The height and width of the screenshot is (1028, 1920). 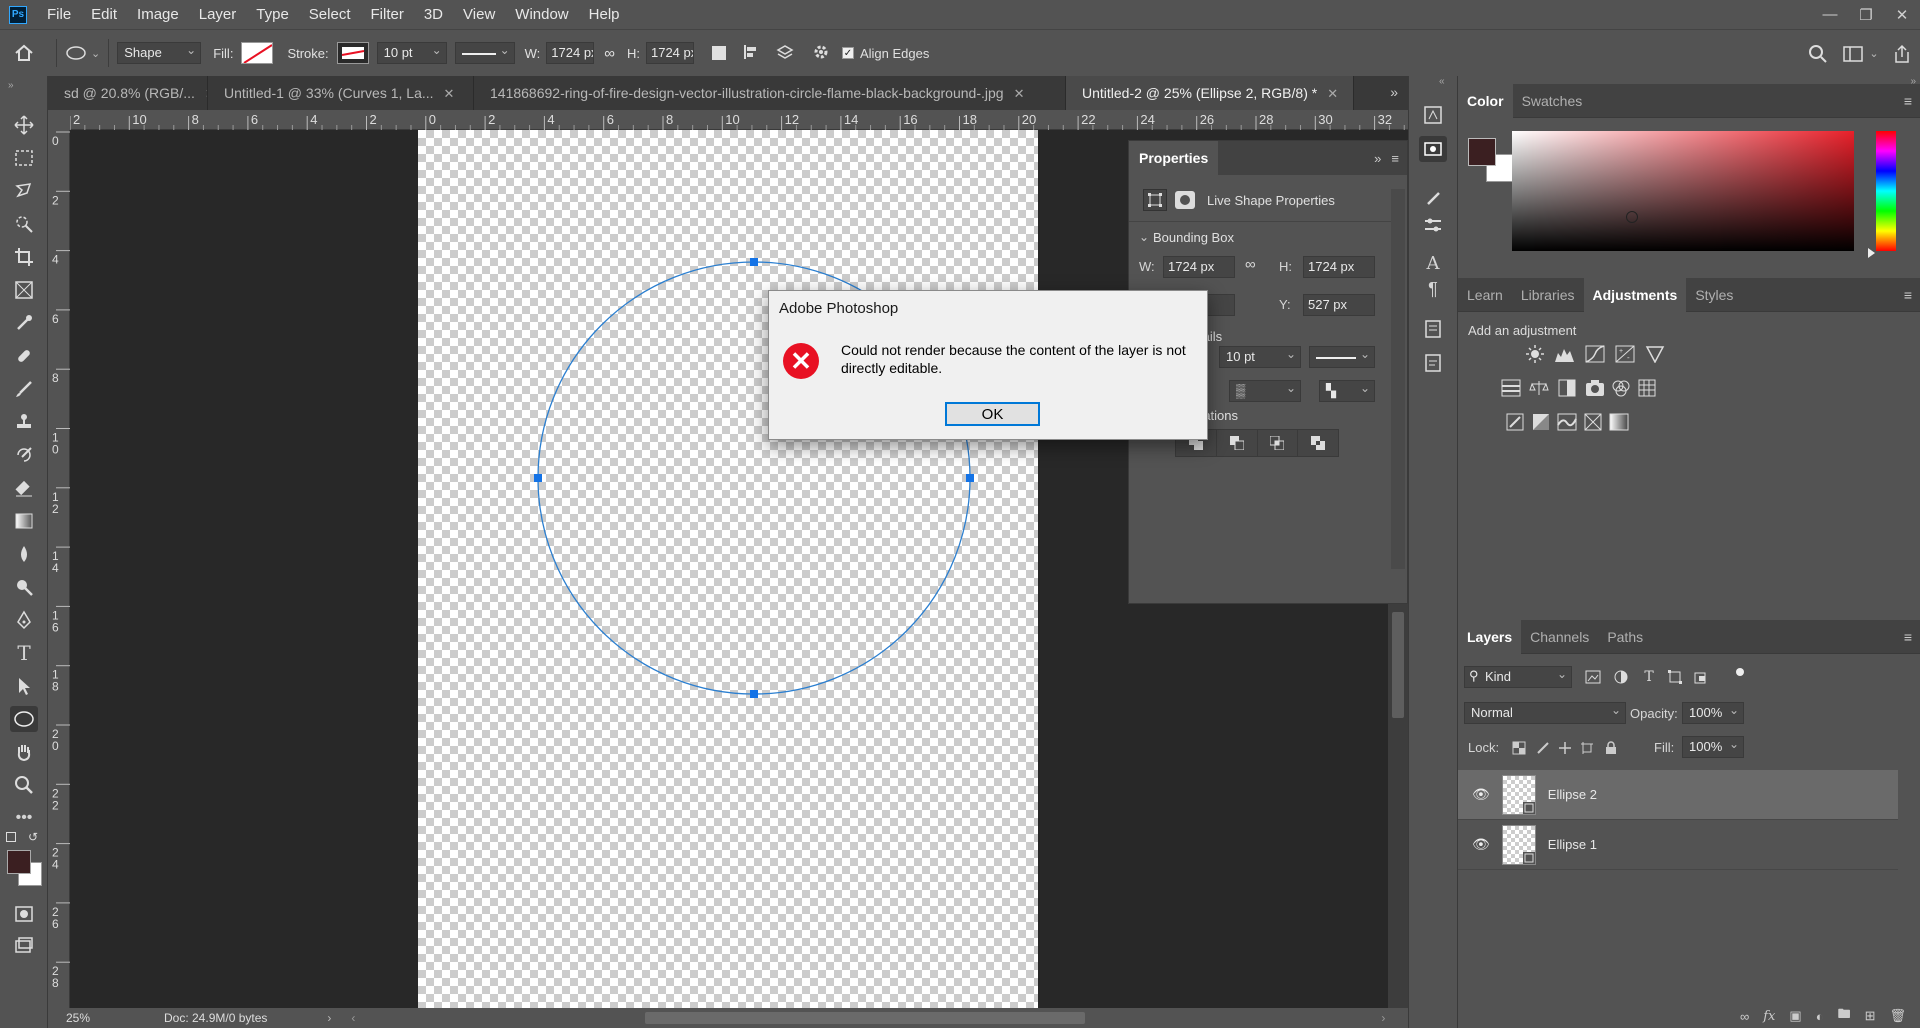 I want to click on gear-icon, so click(x=821, y=53).